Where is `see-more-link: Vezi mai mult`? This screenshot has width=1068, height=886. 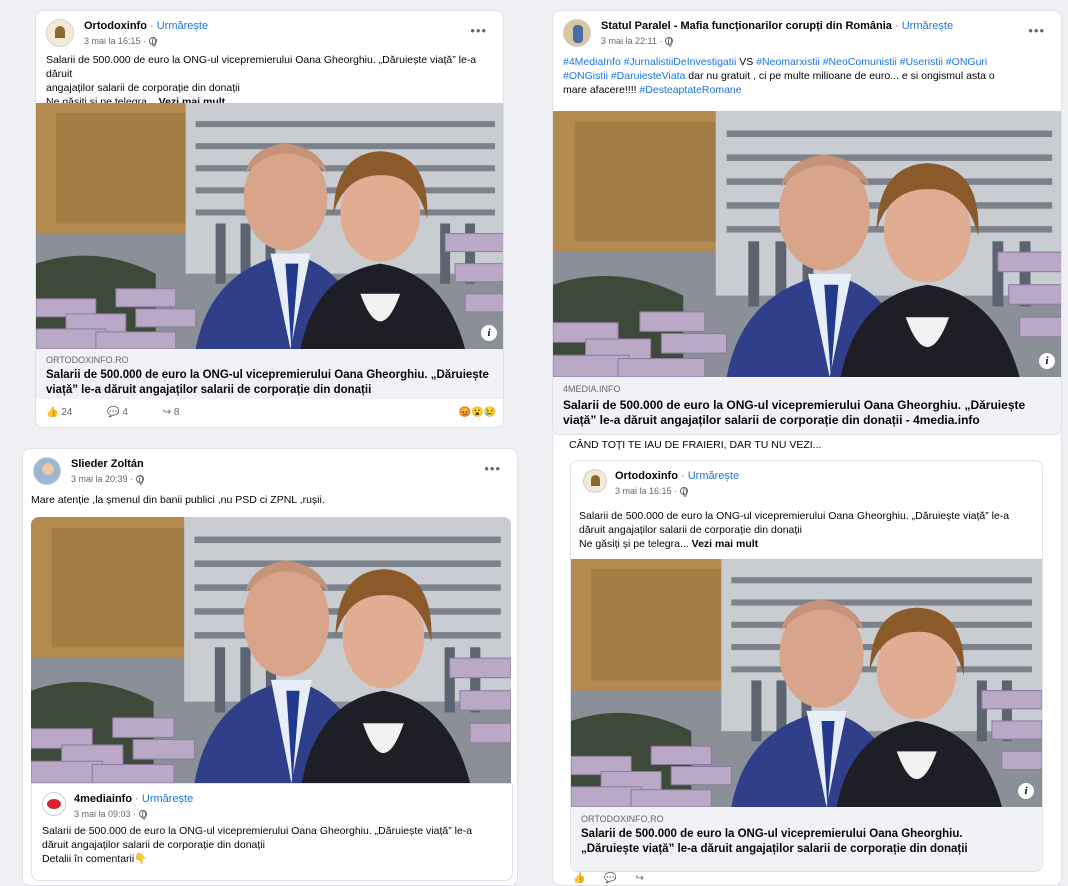
see-more-link: Vezi mai mult is located at coordinates (725, 544).